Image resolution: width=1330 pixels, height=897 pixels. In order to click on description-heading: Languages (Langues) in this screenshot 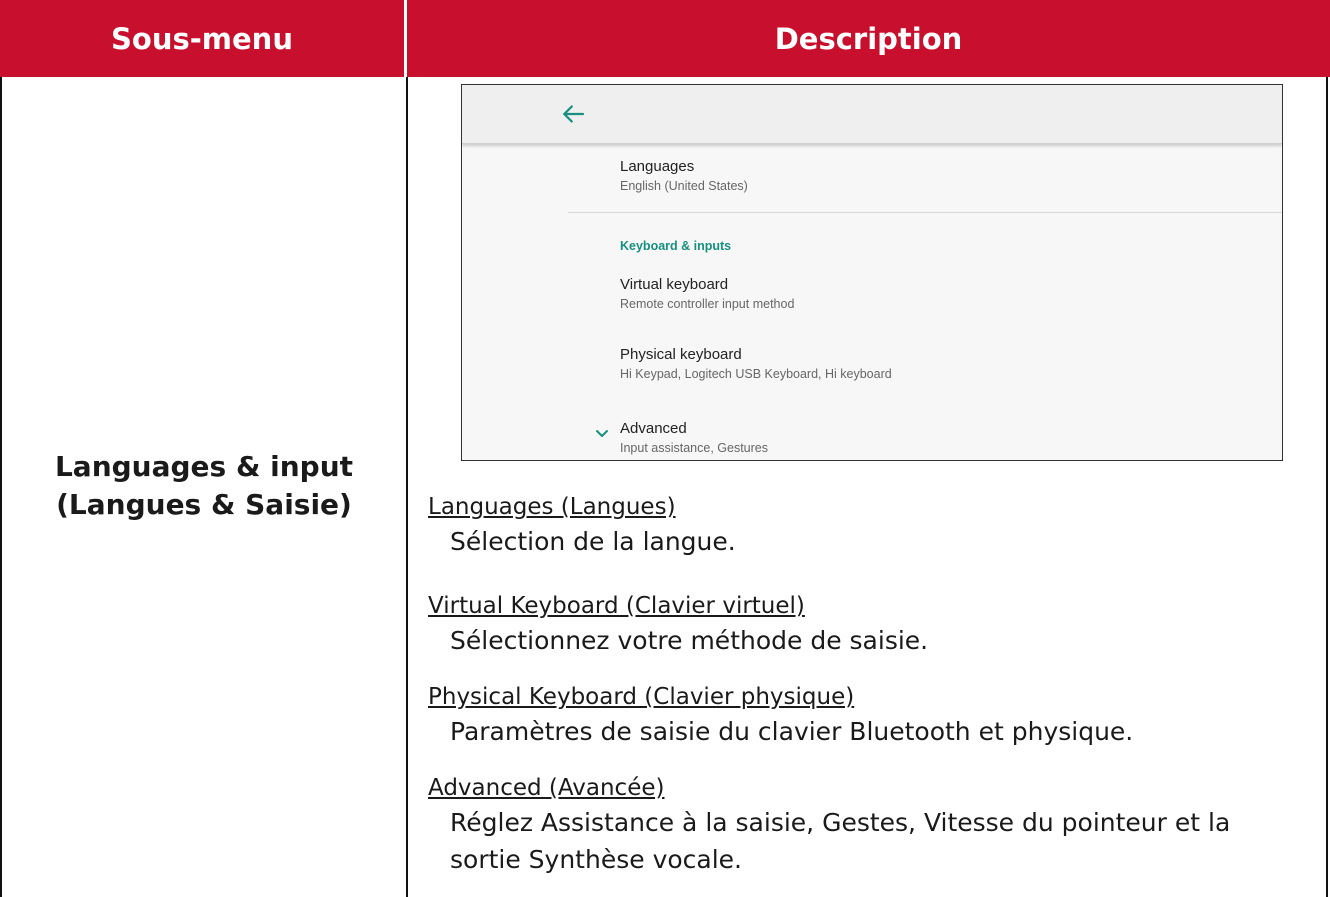, I will do `click(552, 507)`.